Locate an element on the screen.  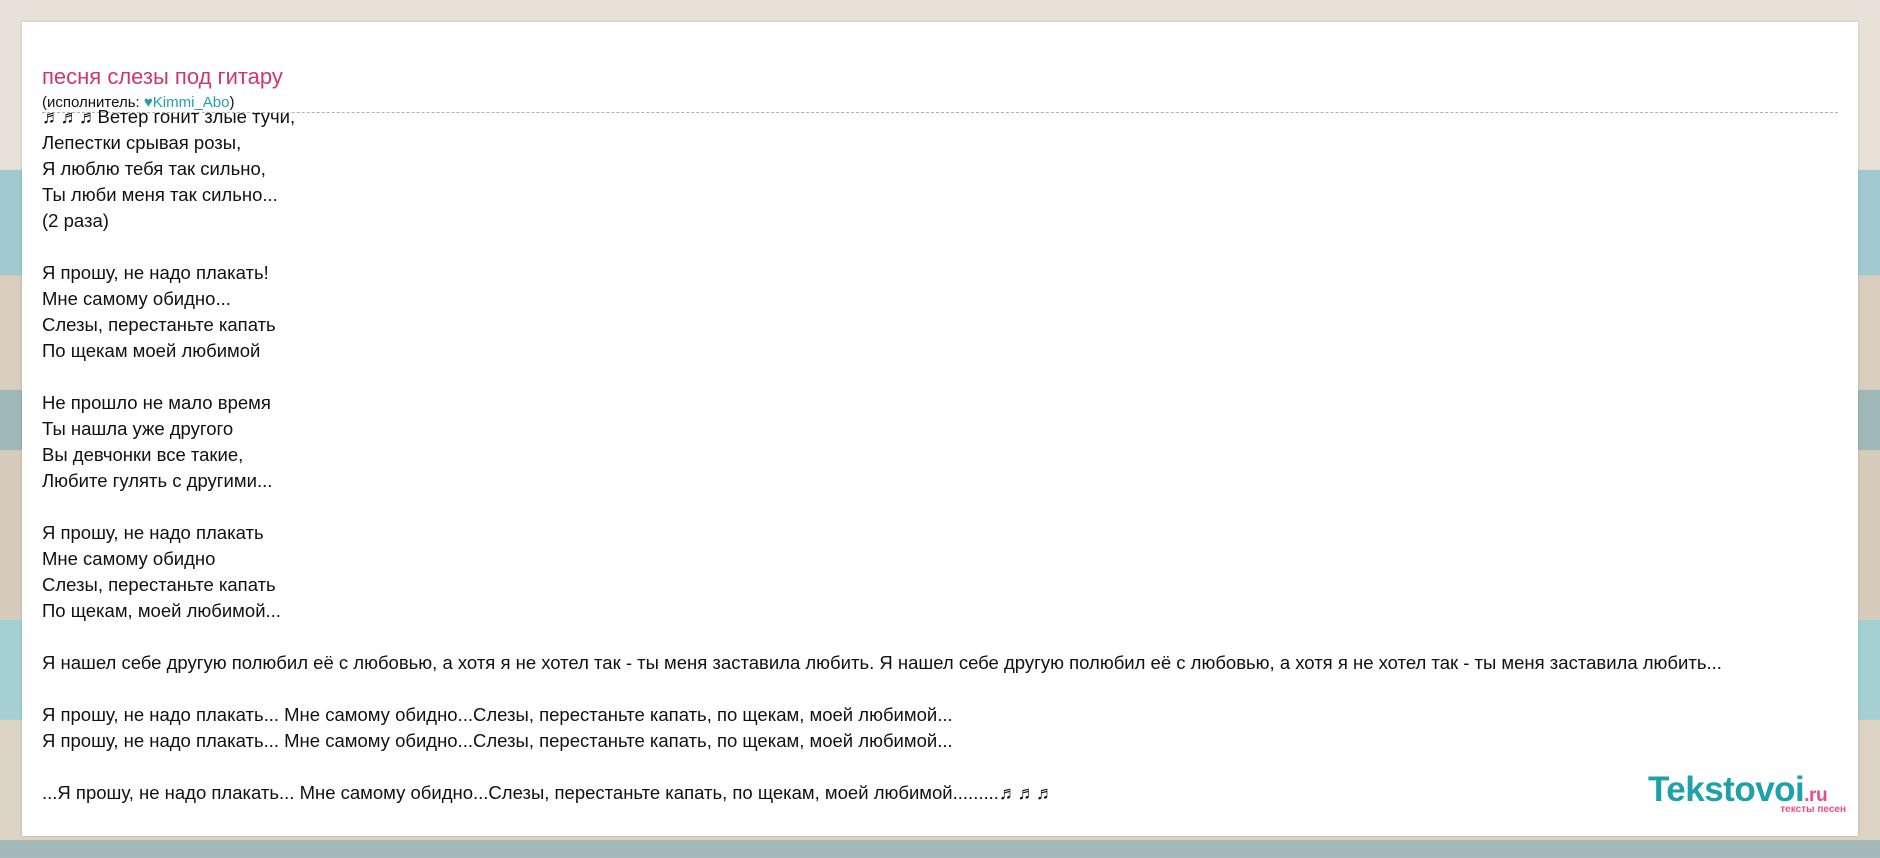
lyric-line: Я прошу, не надо плакать! is located at coordinates (155, 272).